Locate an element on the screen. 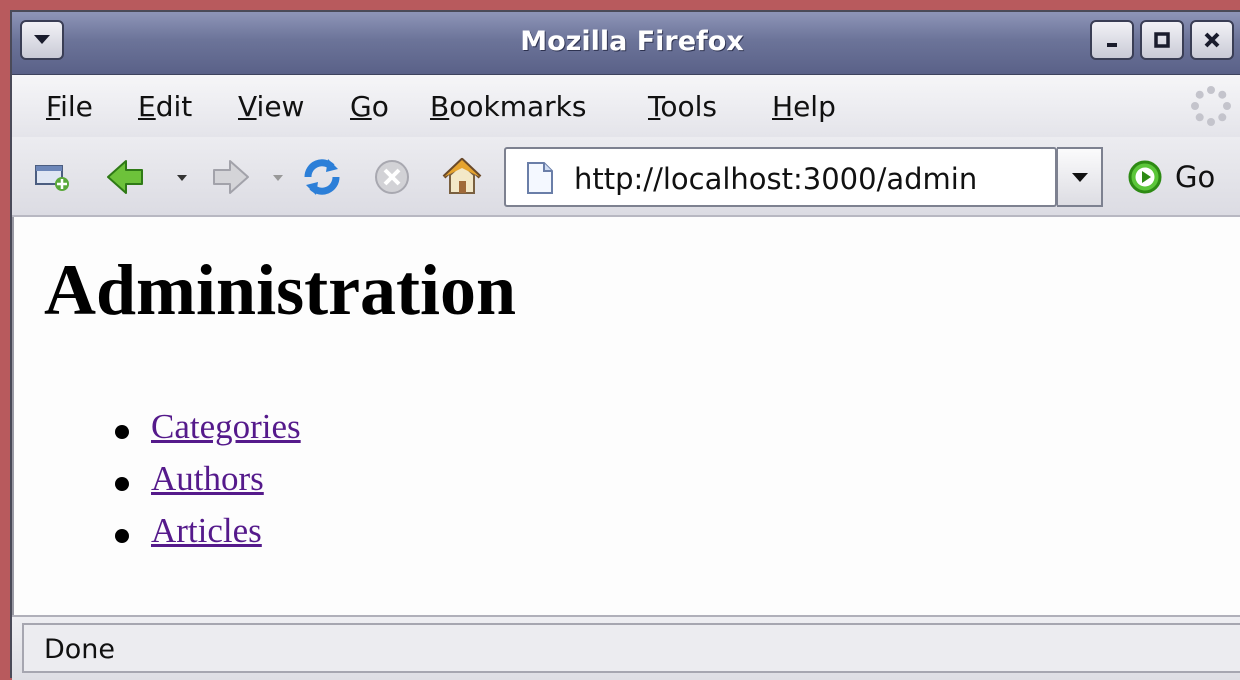 This screenshot has width=1240, height=680. url-dropdown-button is located at coordinates (1080, 177).